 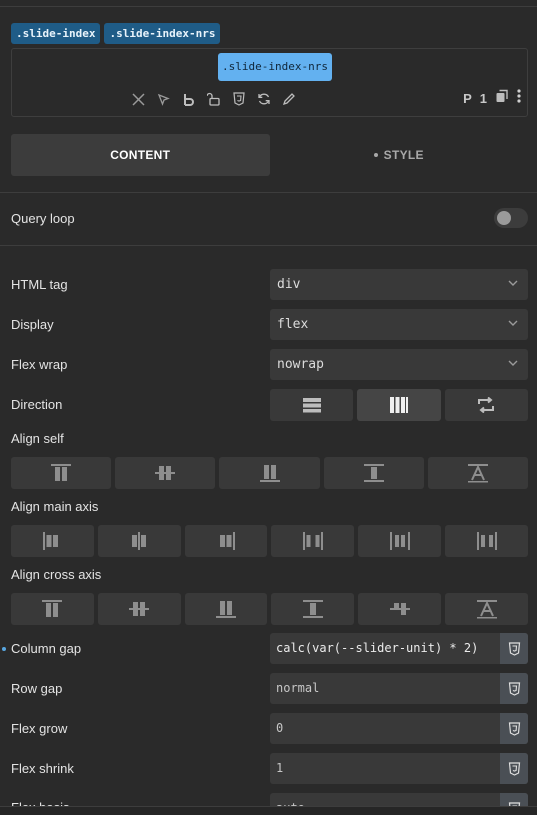 I want to click on column-icon, so click(x=311, y=405).